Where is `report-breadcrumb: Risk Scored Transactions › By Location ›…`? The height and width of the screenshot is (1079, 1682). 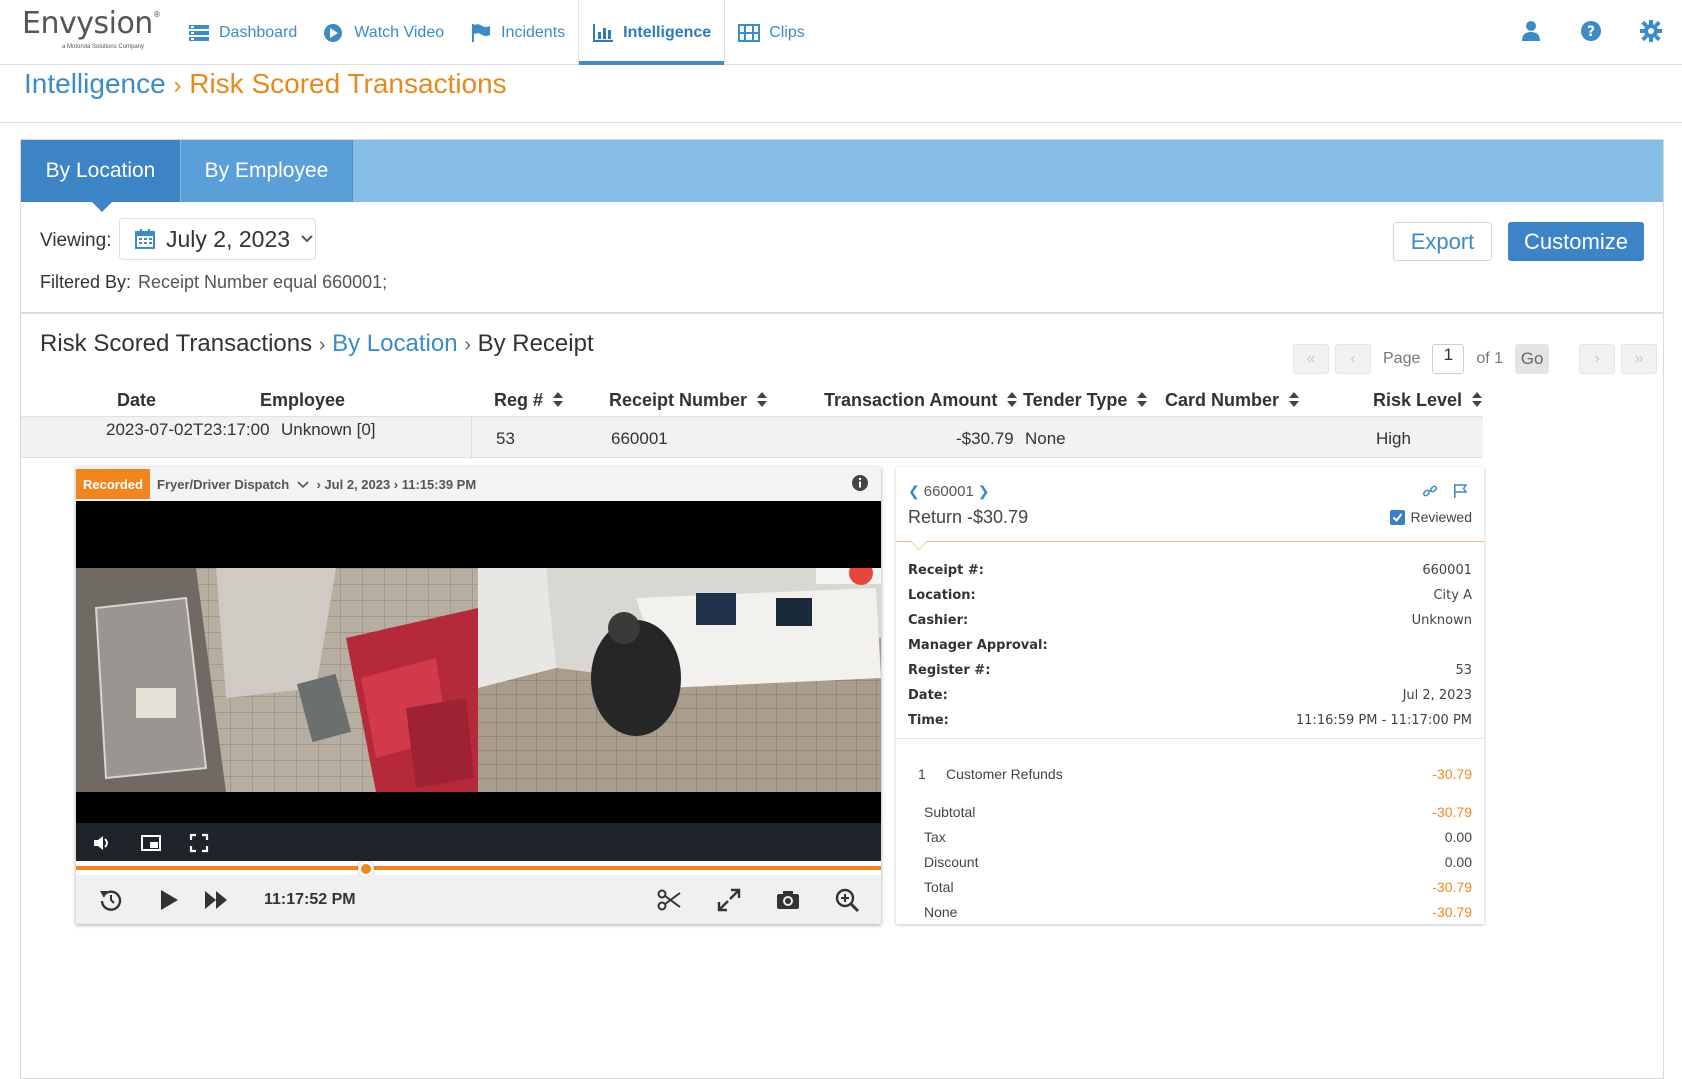 report-breadcrumb: Risk Scored Transactions › By Location ›… is located at coordinates (317, 344).